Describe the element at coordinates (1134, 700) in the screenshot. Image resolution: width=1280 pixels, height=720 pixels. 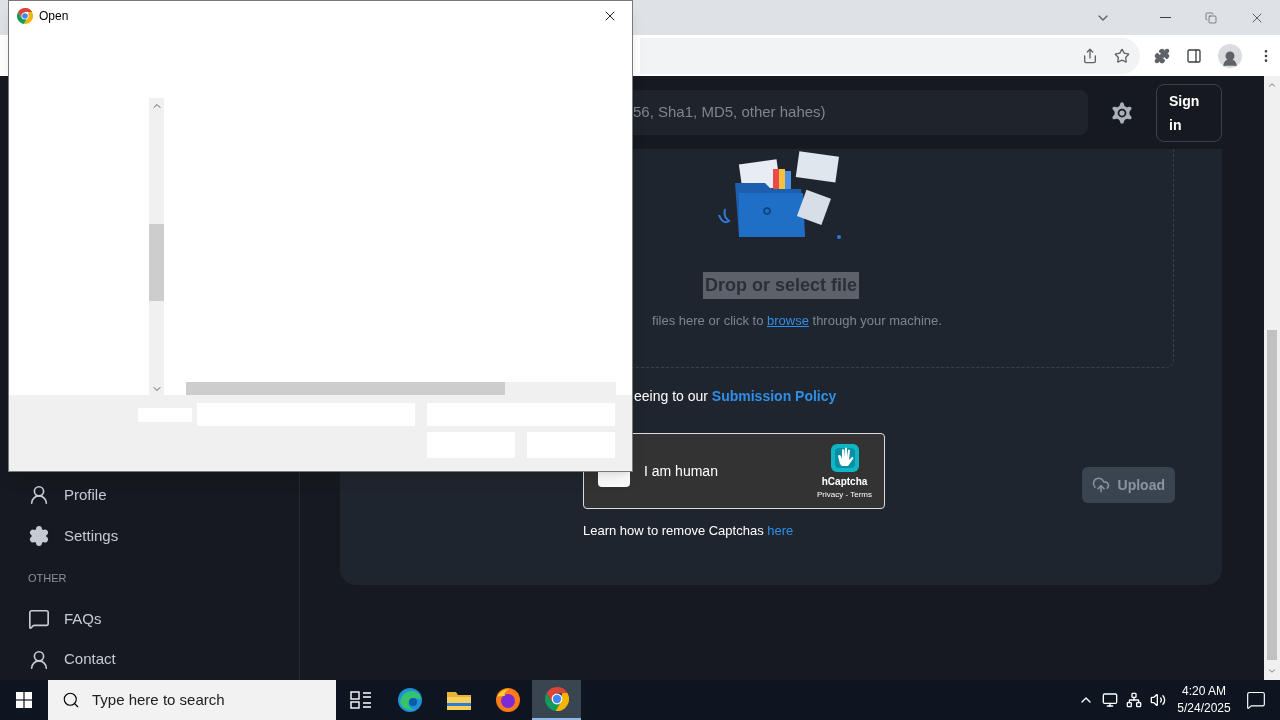
I see `network-icon` at that location.